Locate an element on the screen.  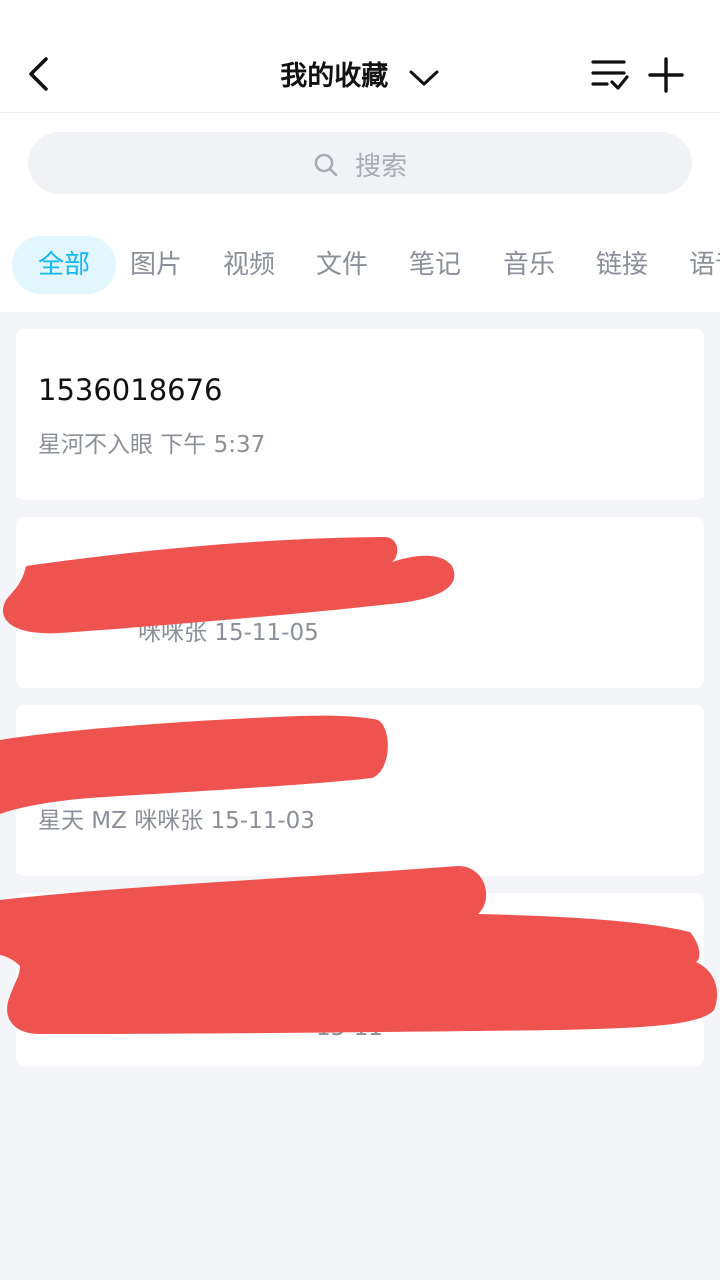
list-item: 星天 MZ 咪咪张 15-11-03 is located at coordinates (360, 790).